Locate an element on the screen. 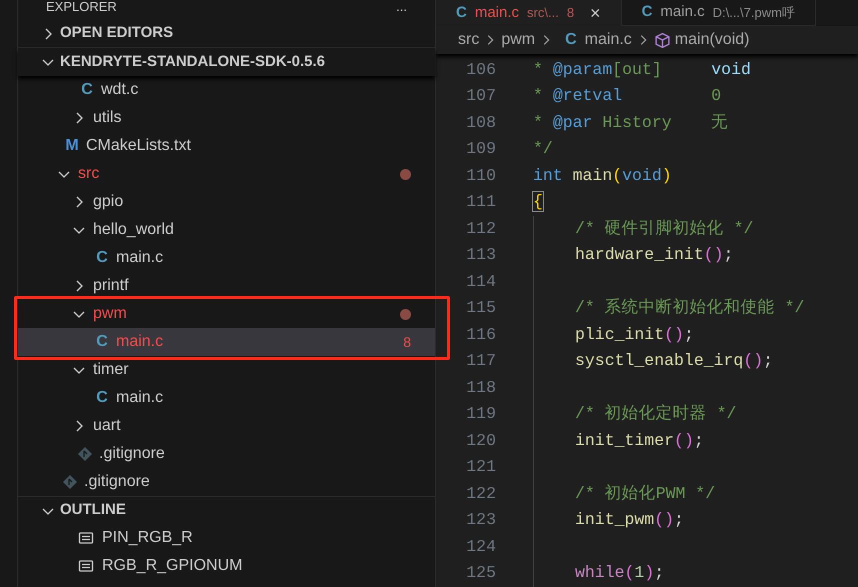  tree-item: gpio is located at coordinates (226, 202).